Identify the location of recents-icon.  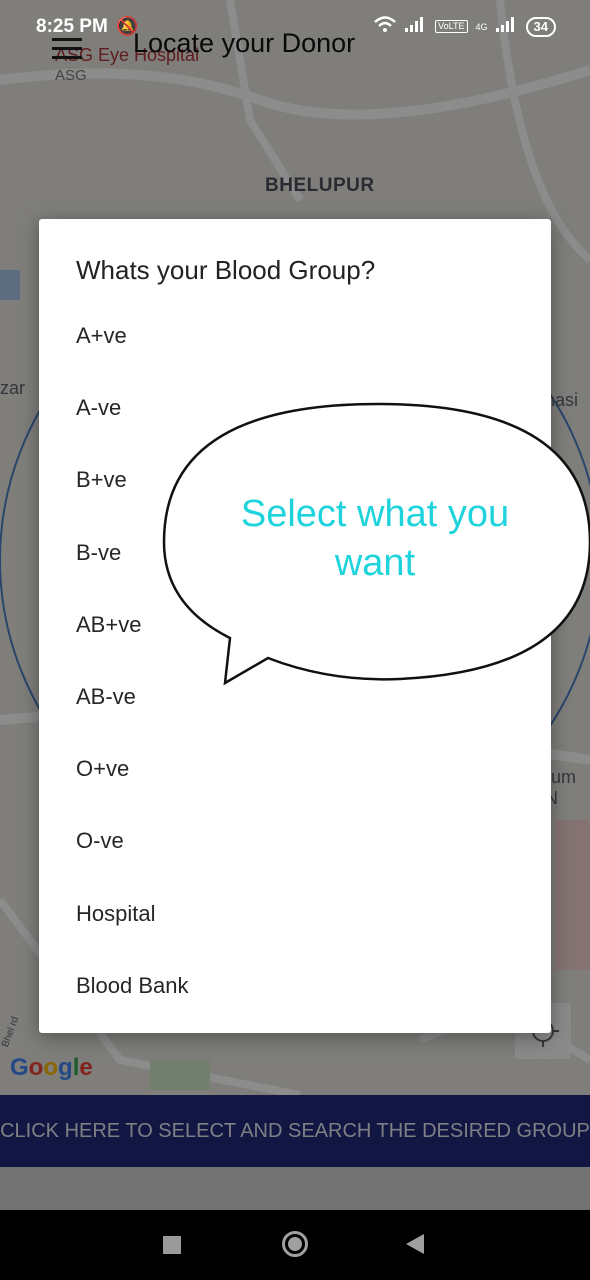
(172, 1245).